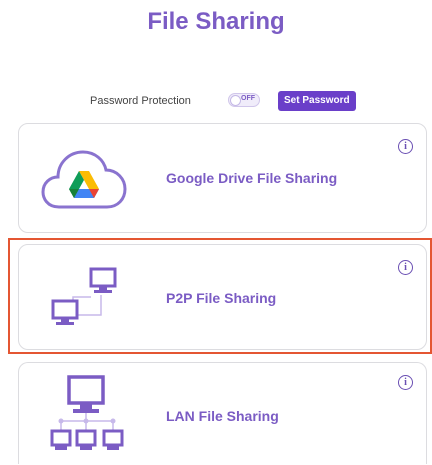 The image size is (432, 465). What do you see at coordinates (140, 101) in the screenshot?
I see `password-protection-label: Password Protection` at bounding box center [140, 101].